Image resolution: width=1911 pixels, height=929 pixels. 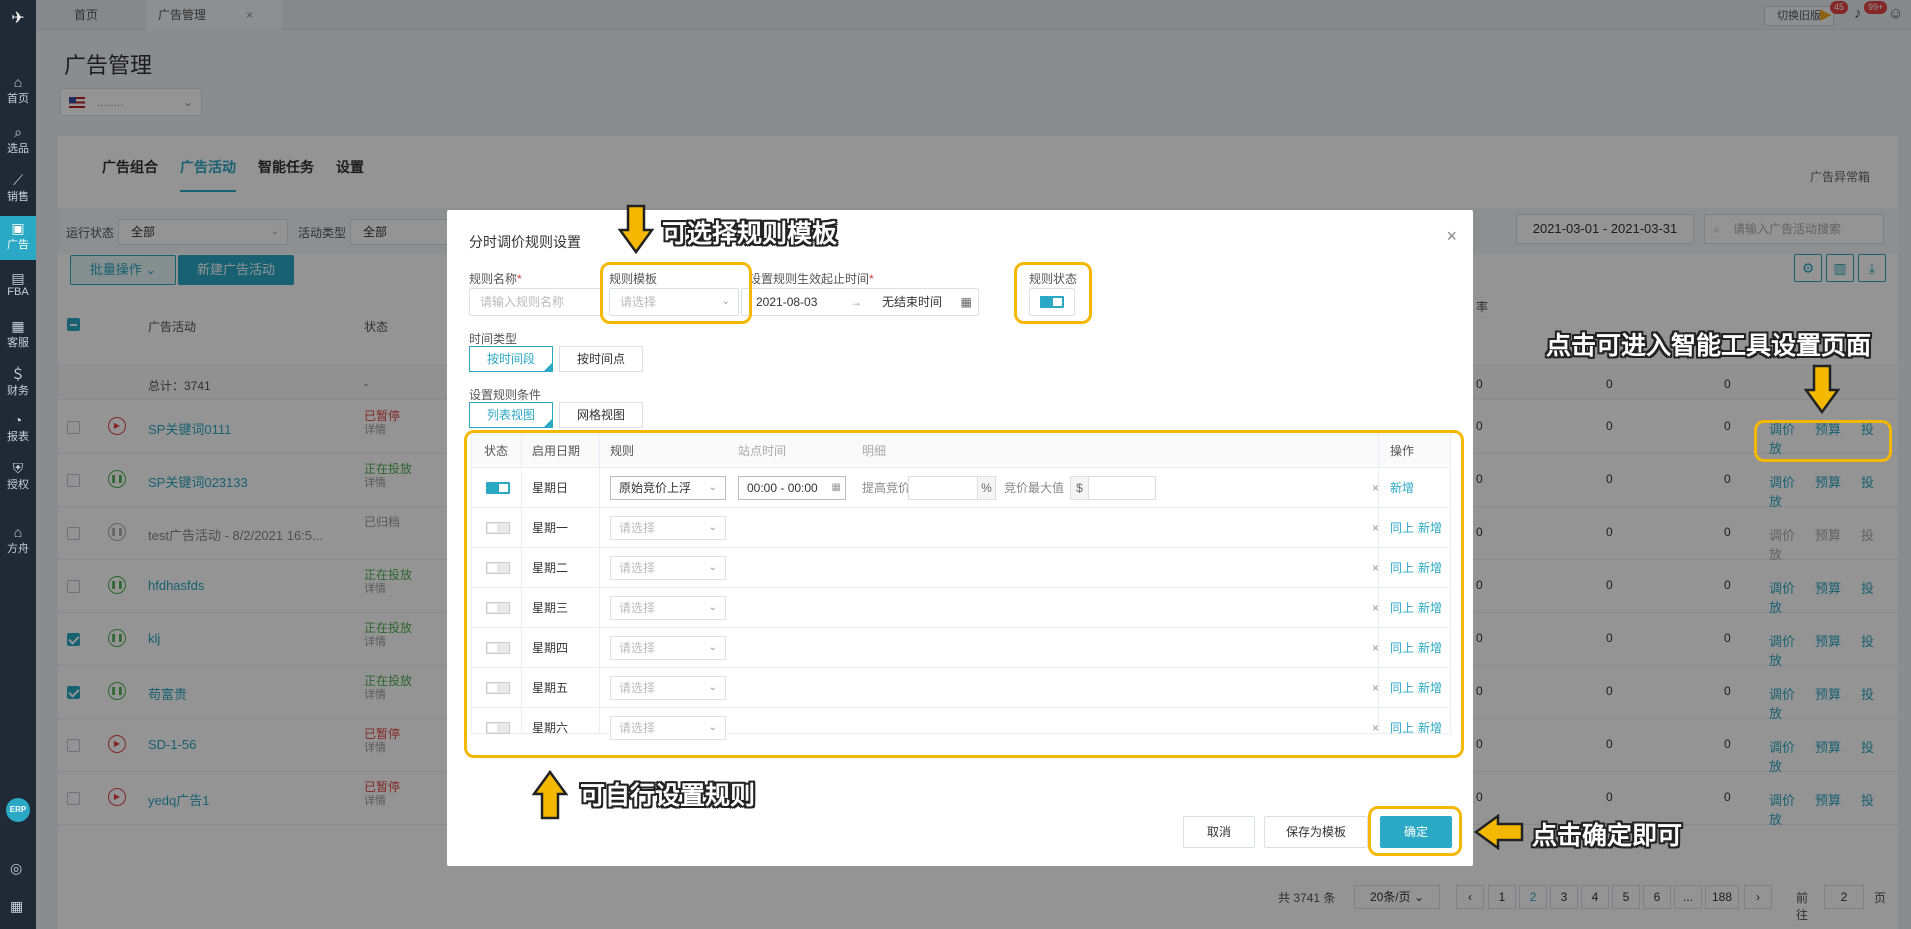 I want to click on home-icon: ⌂, so click(x=18, y=82).